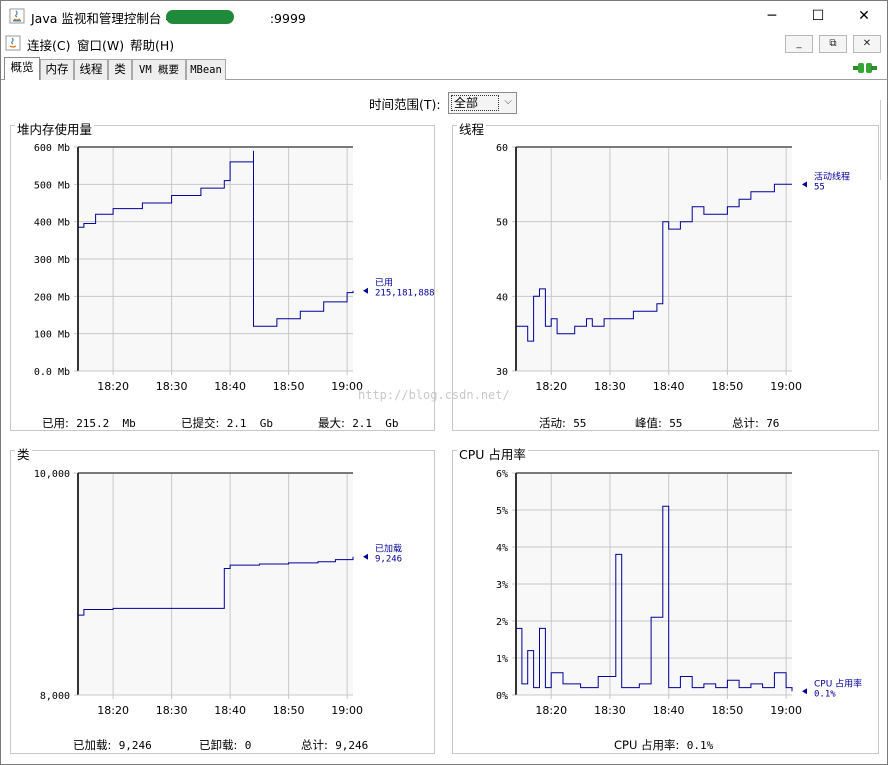  Describe the element at coordinates (159, 69) in the screenshot. I see `tab-vm-summary: VM 概要` at that location.